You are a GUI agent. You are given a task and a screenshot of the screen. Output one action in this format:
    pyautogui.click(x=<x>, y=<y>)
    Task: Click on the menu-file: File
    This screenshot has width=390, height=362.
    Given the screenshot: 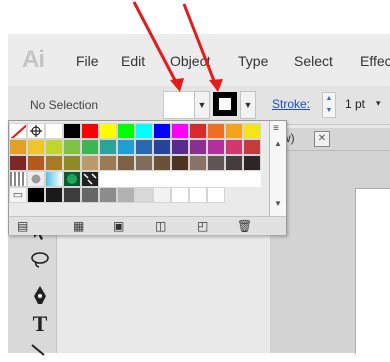 What is the action you would take?
    pyautogui.click(x=87, y=61)
    